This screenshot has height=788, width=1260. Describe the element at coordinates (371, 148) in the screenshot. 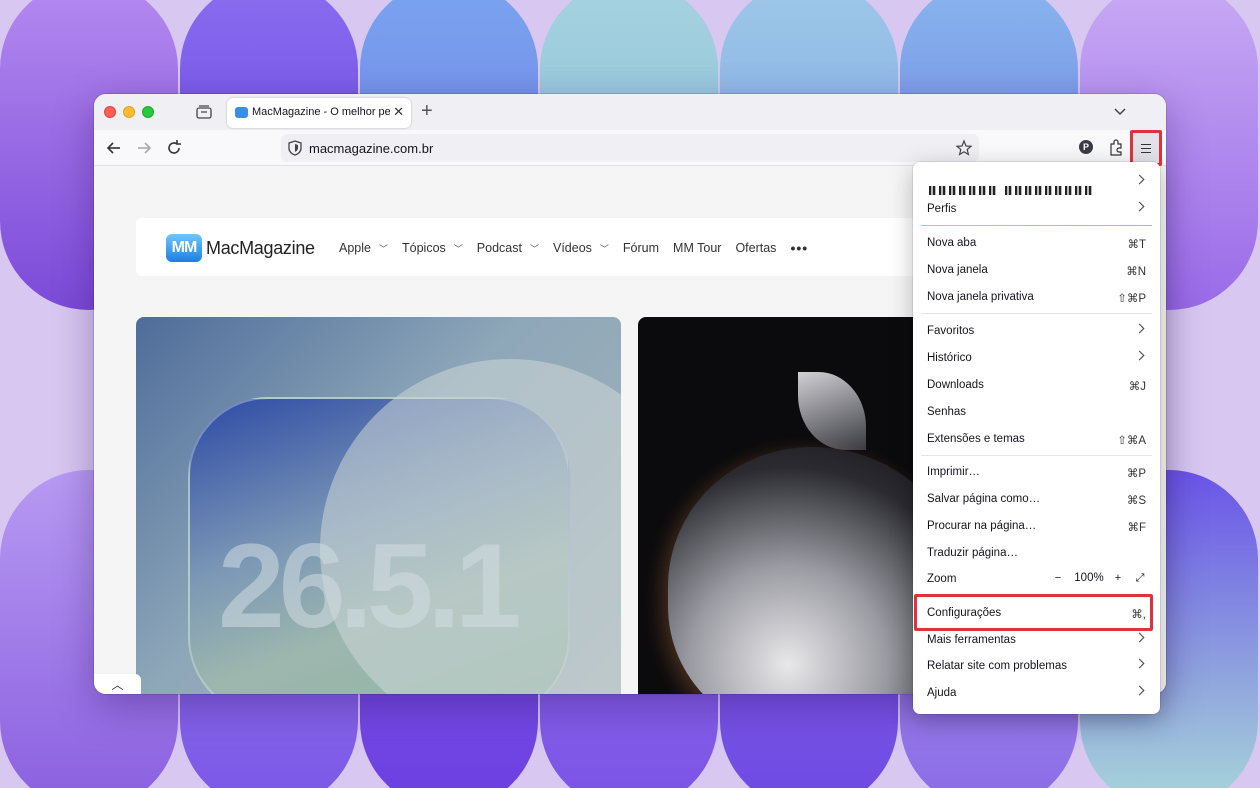

I see `url-text: macmagazine.com.br` at that location.